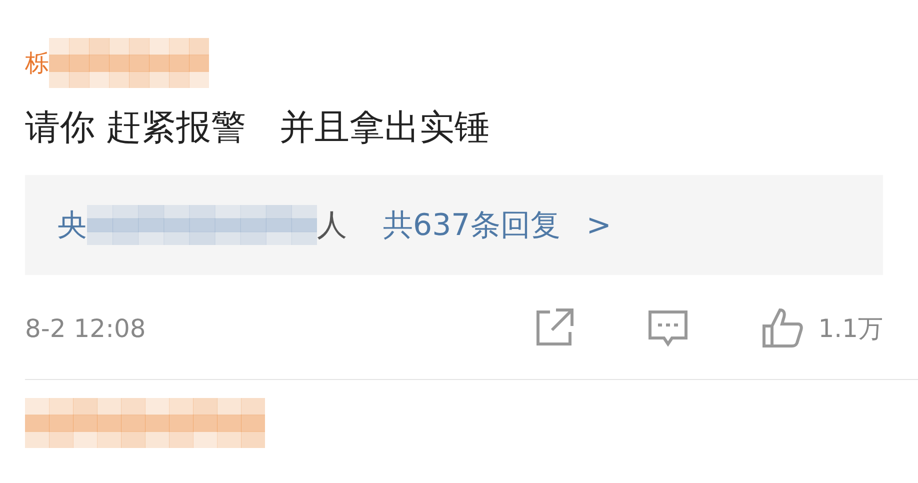 The width and height of the screenshot is (918, 483). What do you see at coordinates (471, 225) in the screenshot?
I see `reply-count-link: 共637条回复` at bounding box center [471, 225].